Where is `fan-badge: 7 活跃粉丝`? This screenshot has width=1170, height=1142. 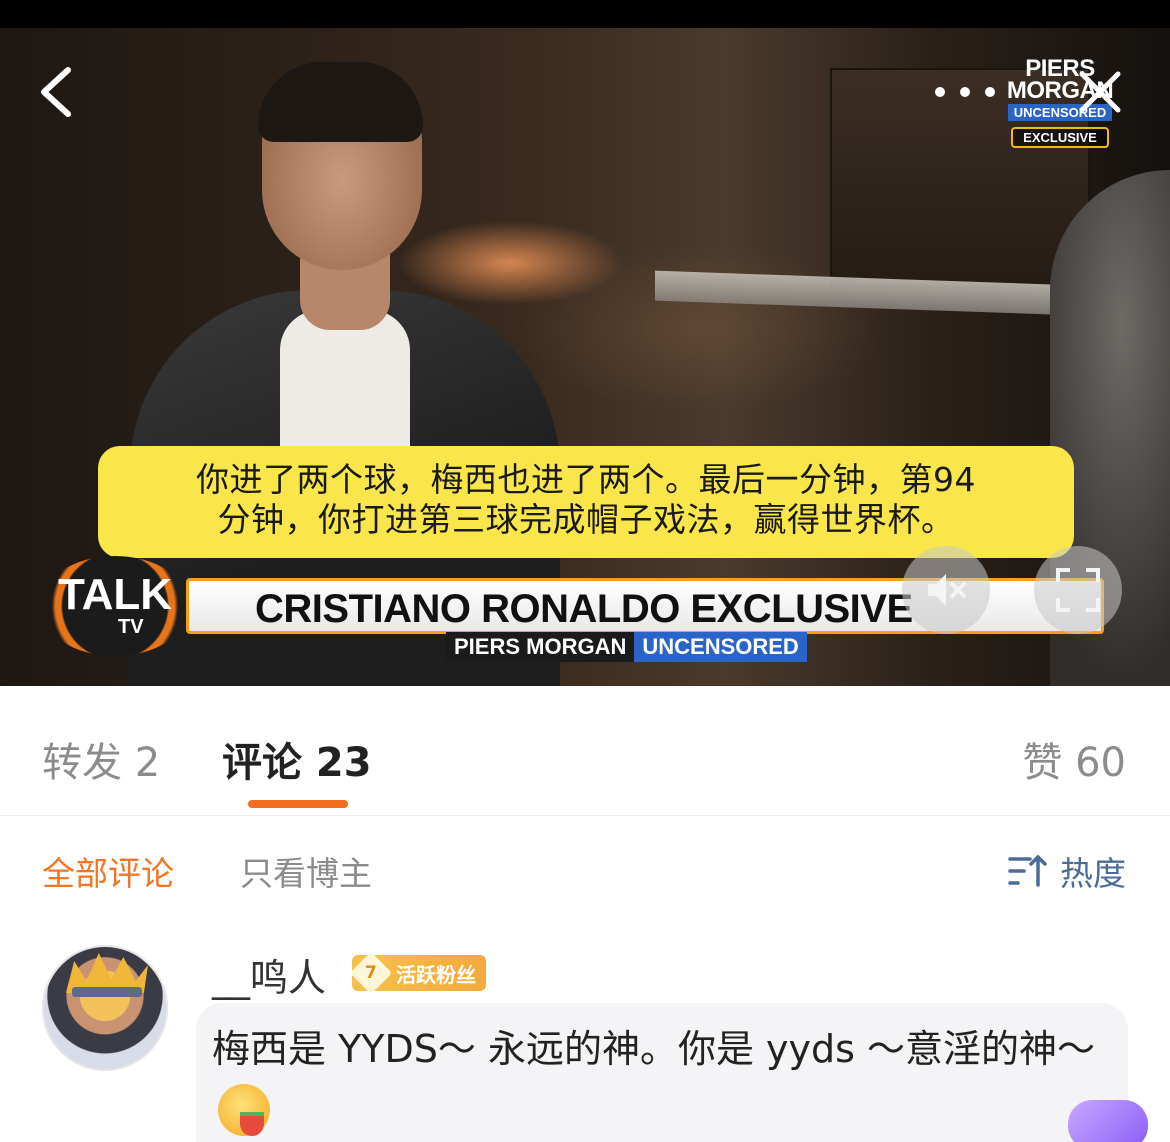
fan-badge: 7 活跃粉丝 is located at coordinates (417, 973).